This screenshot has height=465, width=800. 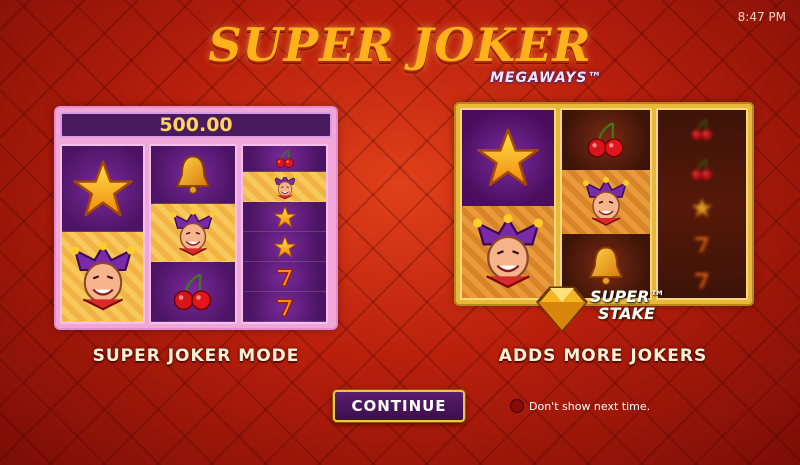 What do you see at coordinates (400, 45) in the screenshot?
I see `logo-title: SUPER JOKER` at bounding box center [400, 45].